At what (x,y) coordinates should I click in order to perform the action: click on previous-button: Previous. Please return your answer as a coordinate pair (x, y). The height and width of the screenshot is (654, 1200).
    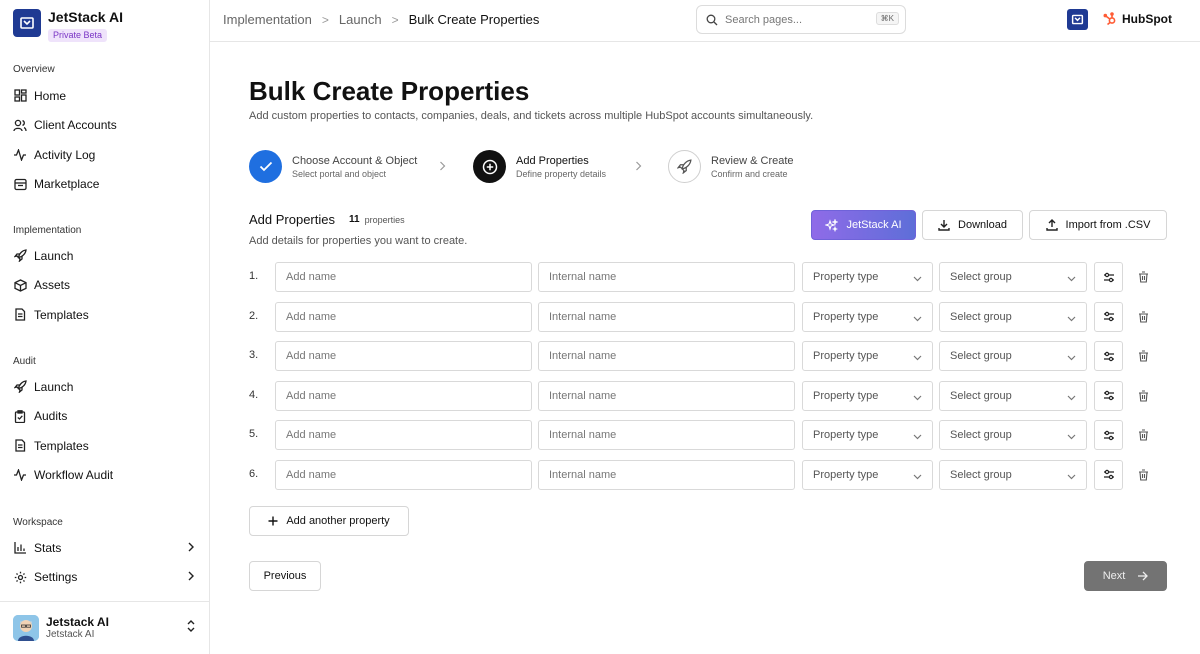
    Looking at the image, I should click on (285, 576).